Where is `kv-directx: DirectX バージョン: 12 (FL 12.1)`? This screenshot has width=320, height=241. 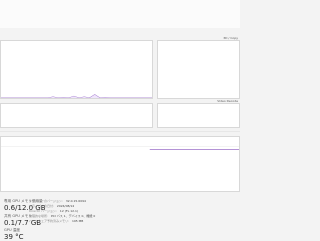
kv-directx: DirectX バージョン: 12 (FL 12.1) is located at coordinates (53, 211).